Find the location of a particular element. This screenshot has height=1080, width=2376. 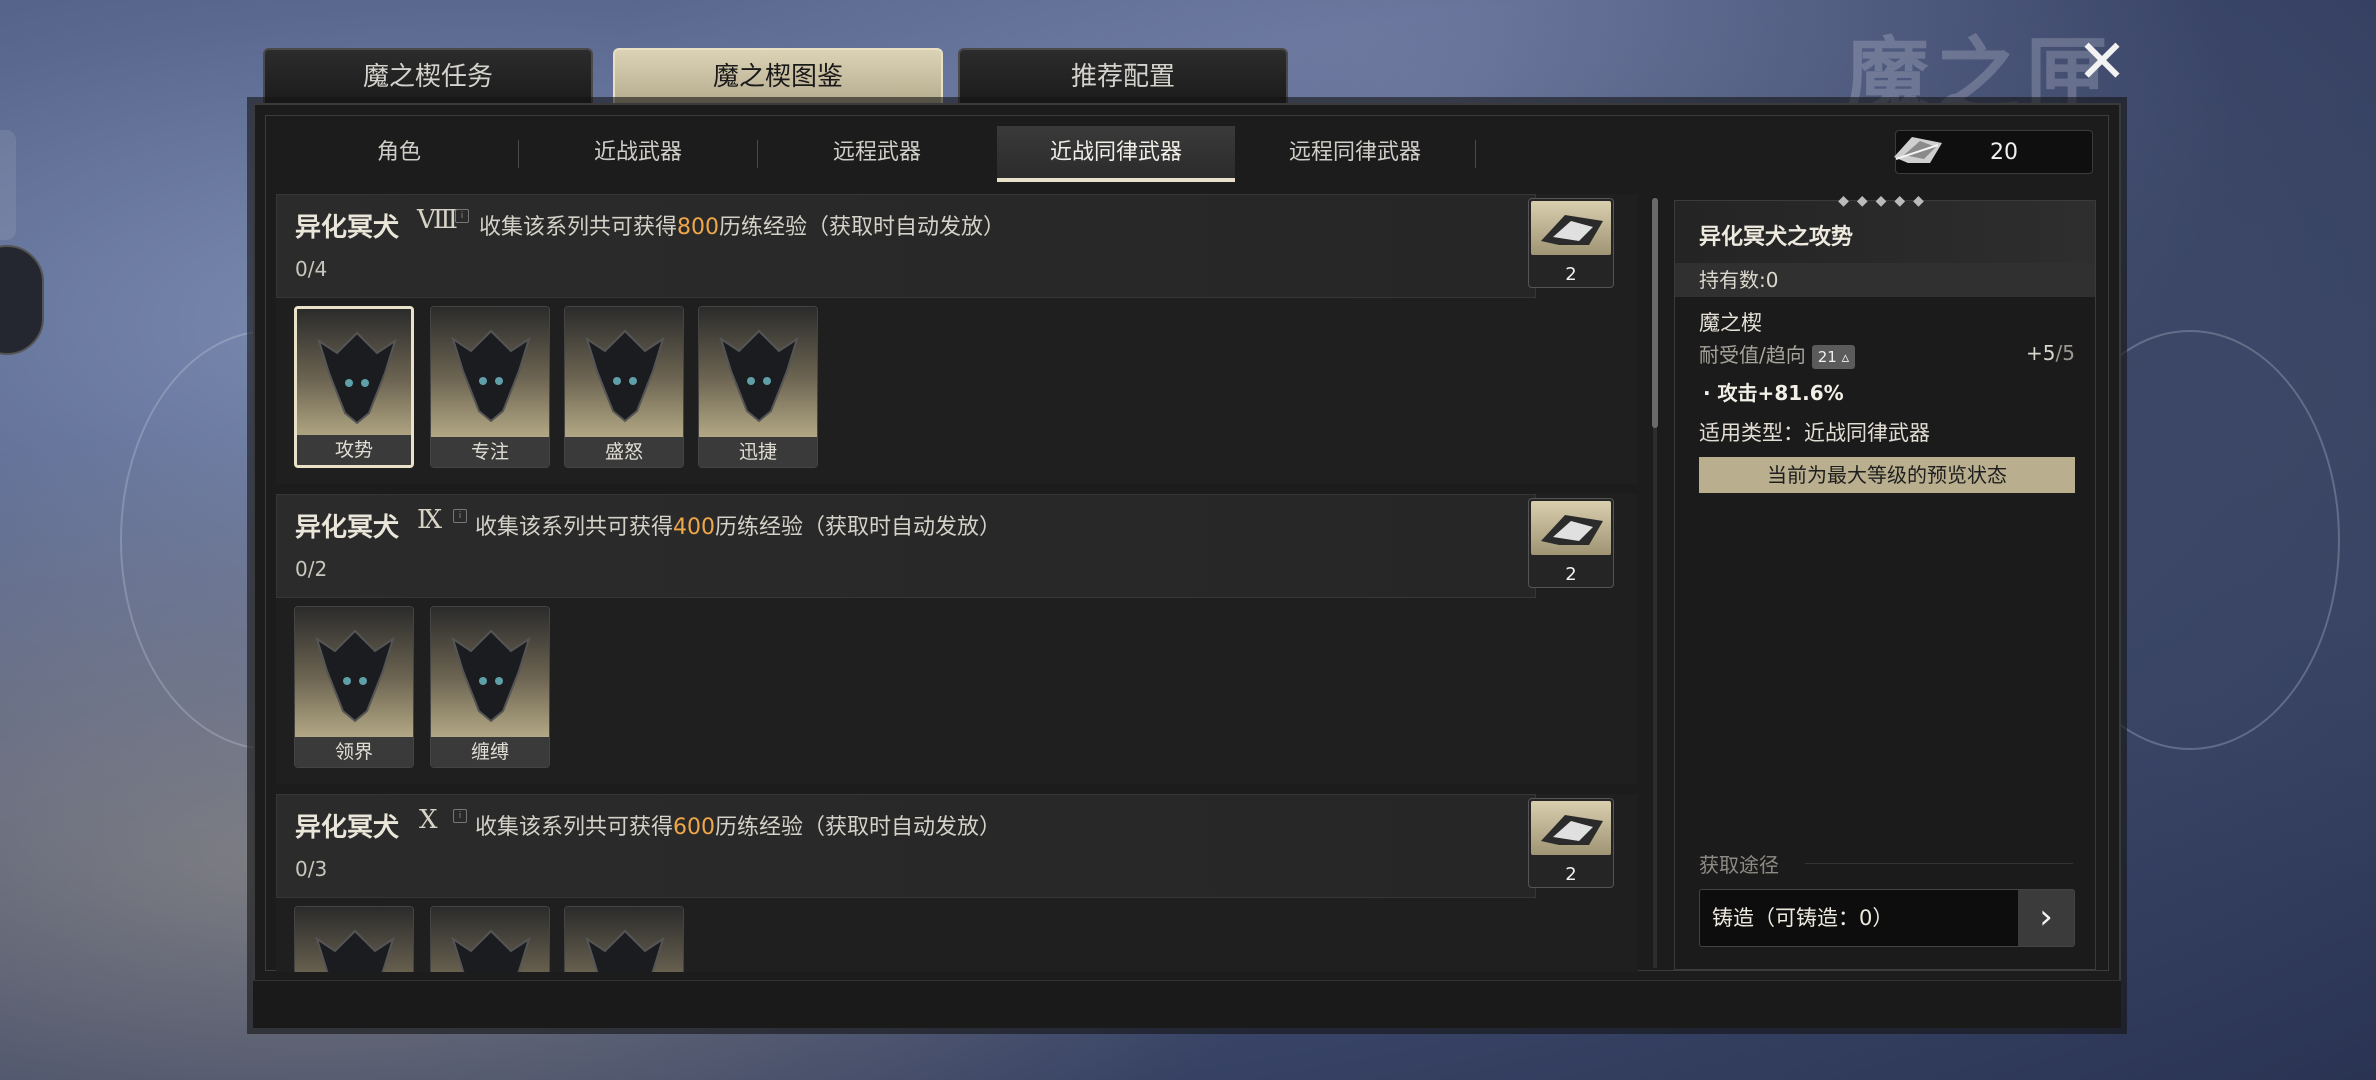

series-group: 异化冥犬 Ⅹ i 收集该系列共可获得600历练经验（获取时自动发放） 0/3 2 is located at coordinates (957, 883).